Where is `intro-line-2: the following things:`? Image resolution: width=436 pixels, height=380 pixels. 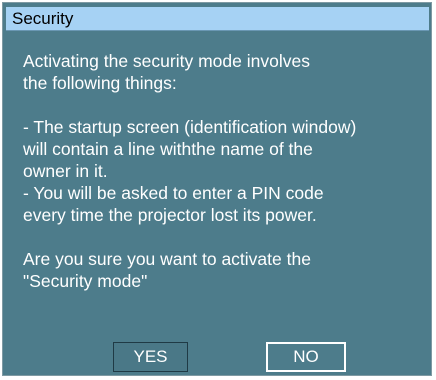 intro-line-2: the following things: is located at coordinates (100, 83).